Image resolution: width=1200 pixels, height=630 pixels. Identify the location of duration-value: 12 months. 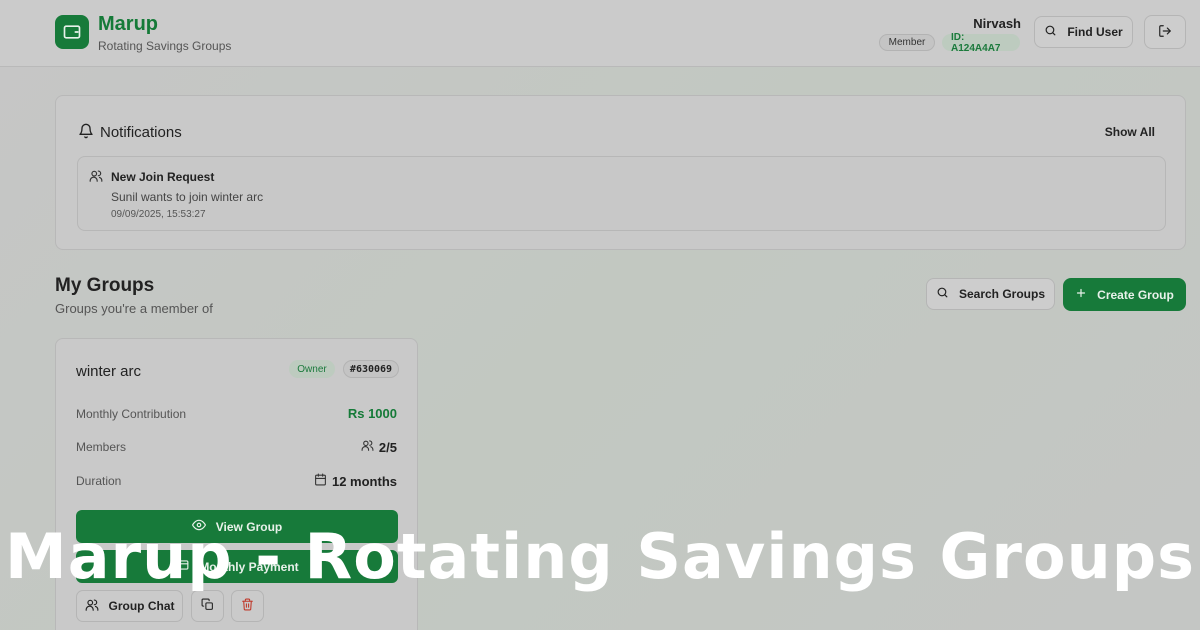
(355, 481).